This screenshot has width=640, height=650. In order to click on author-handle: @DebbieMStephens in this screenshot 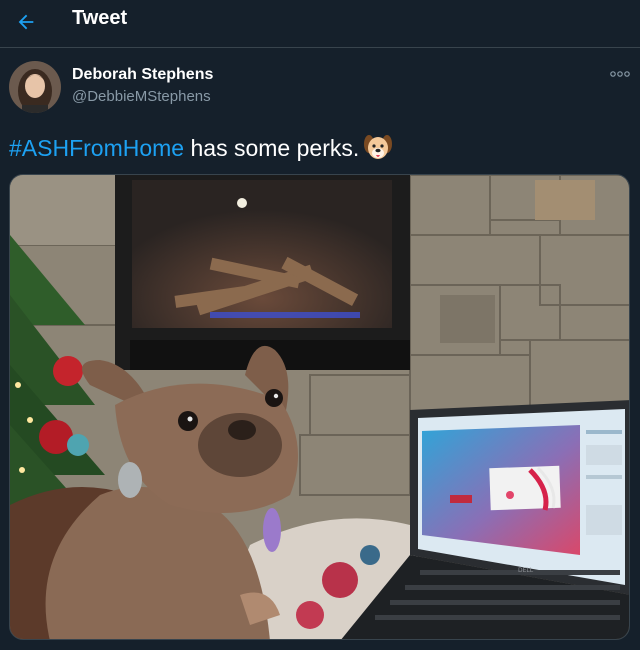, I will do `click(141, 96)`.